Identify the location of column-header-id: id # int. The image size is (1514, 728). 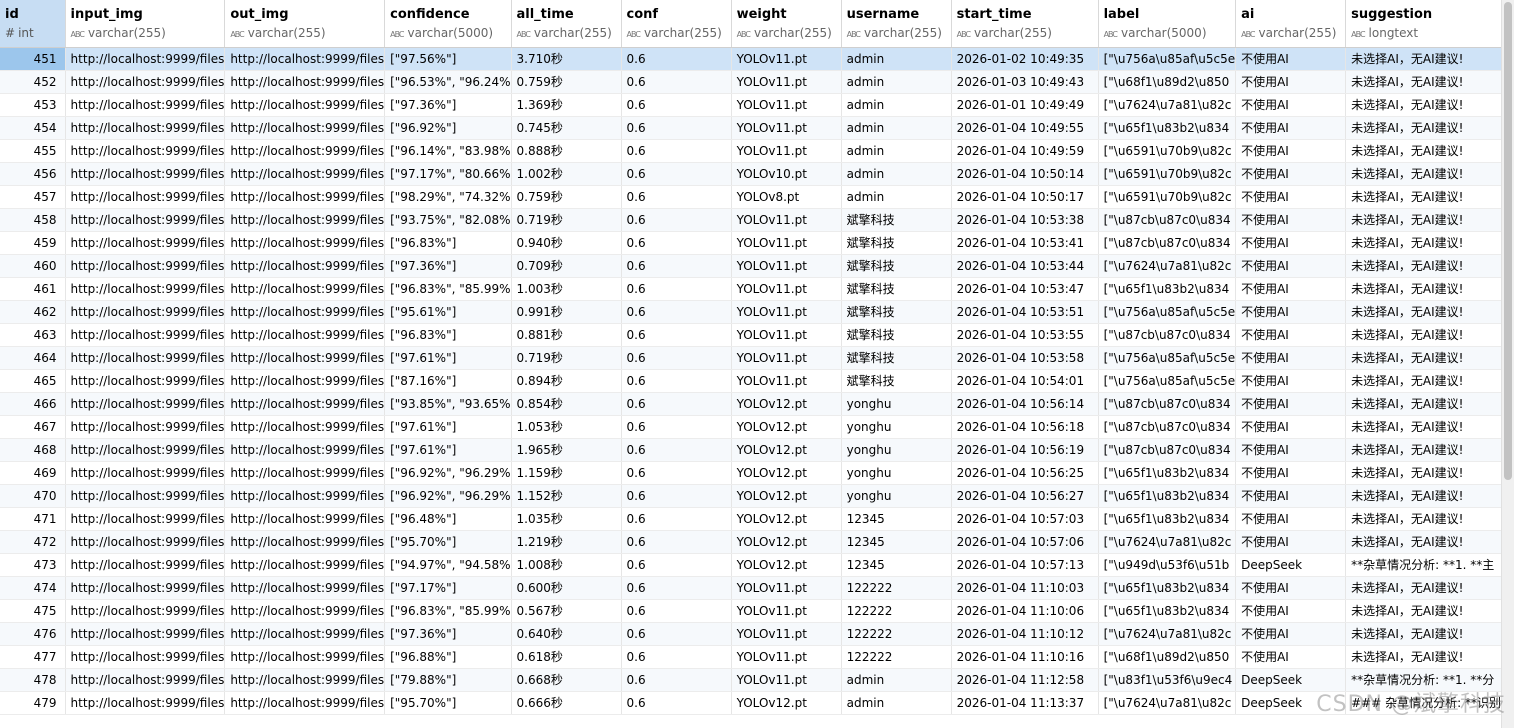
(33, 24).